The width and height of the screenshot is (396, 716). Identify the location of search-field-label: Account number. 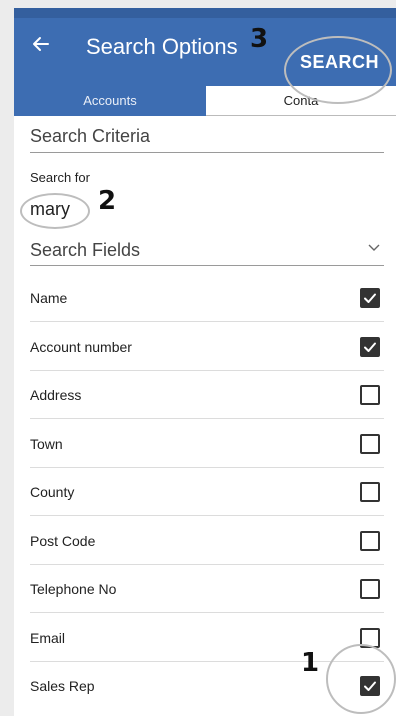
(81, 346).